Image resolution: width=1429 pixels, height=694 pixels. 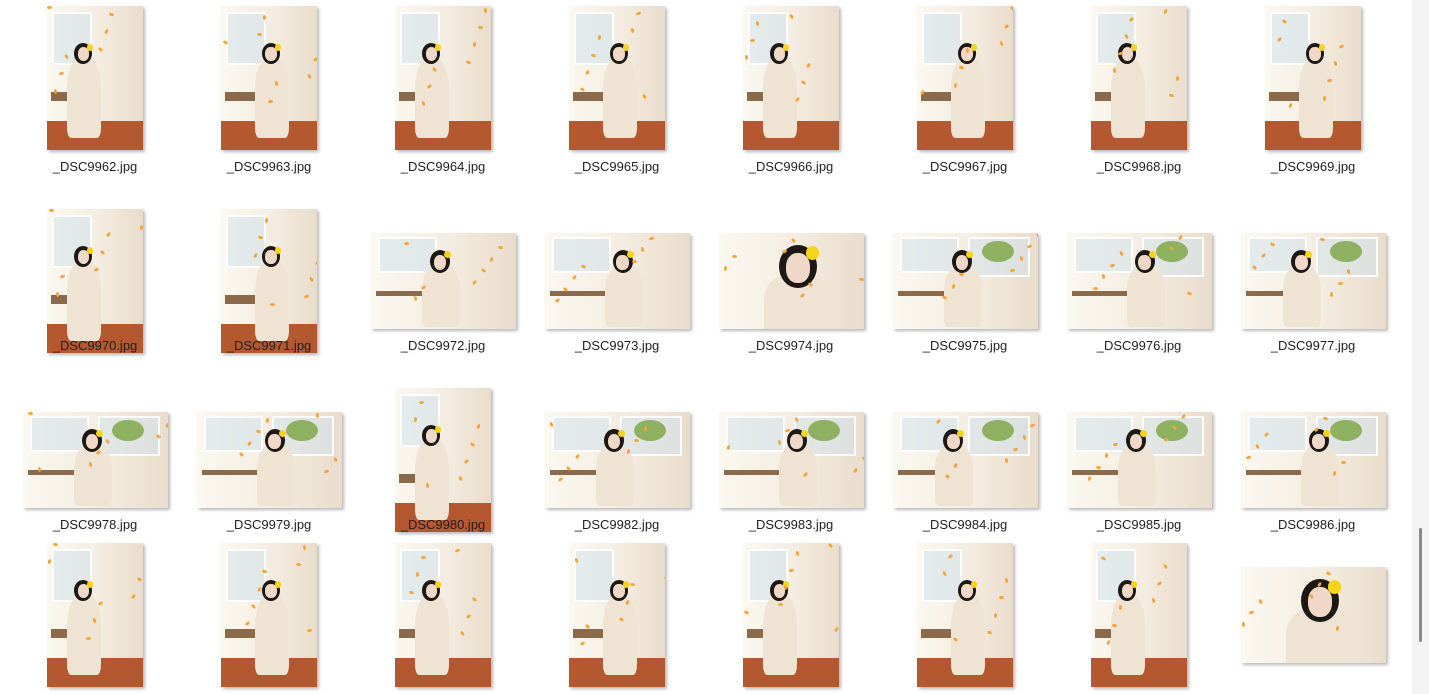 I want to click on file-name-label: _DSC9962.jpg, so click(x=95, y=166).